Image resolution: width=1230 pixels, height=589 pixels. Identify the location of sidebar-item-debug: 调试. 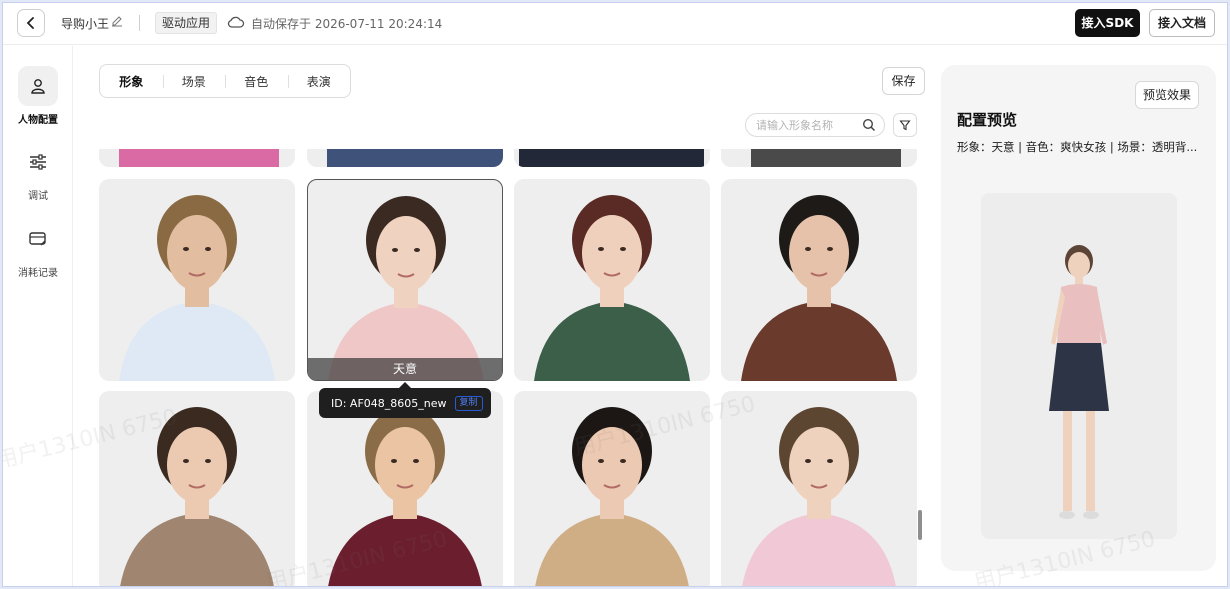
(38, 172).